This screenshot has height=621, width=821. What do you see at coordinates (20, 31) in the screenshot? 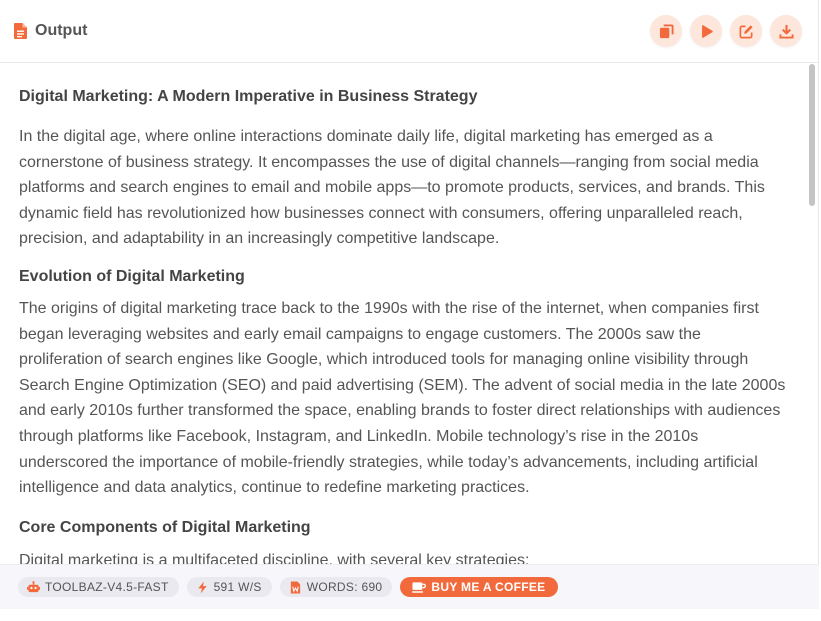
I see `document-icon` at bounding box center [20, 31].